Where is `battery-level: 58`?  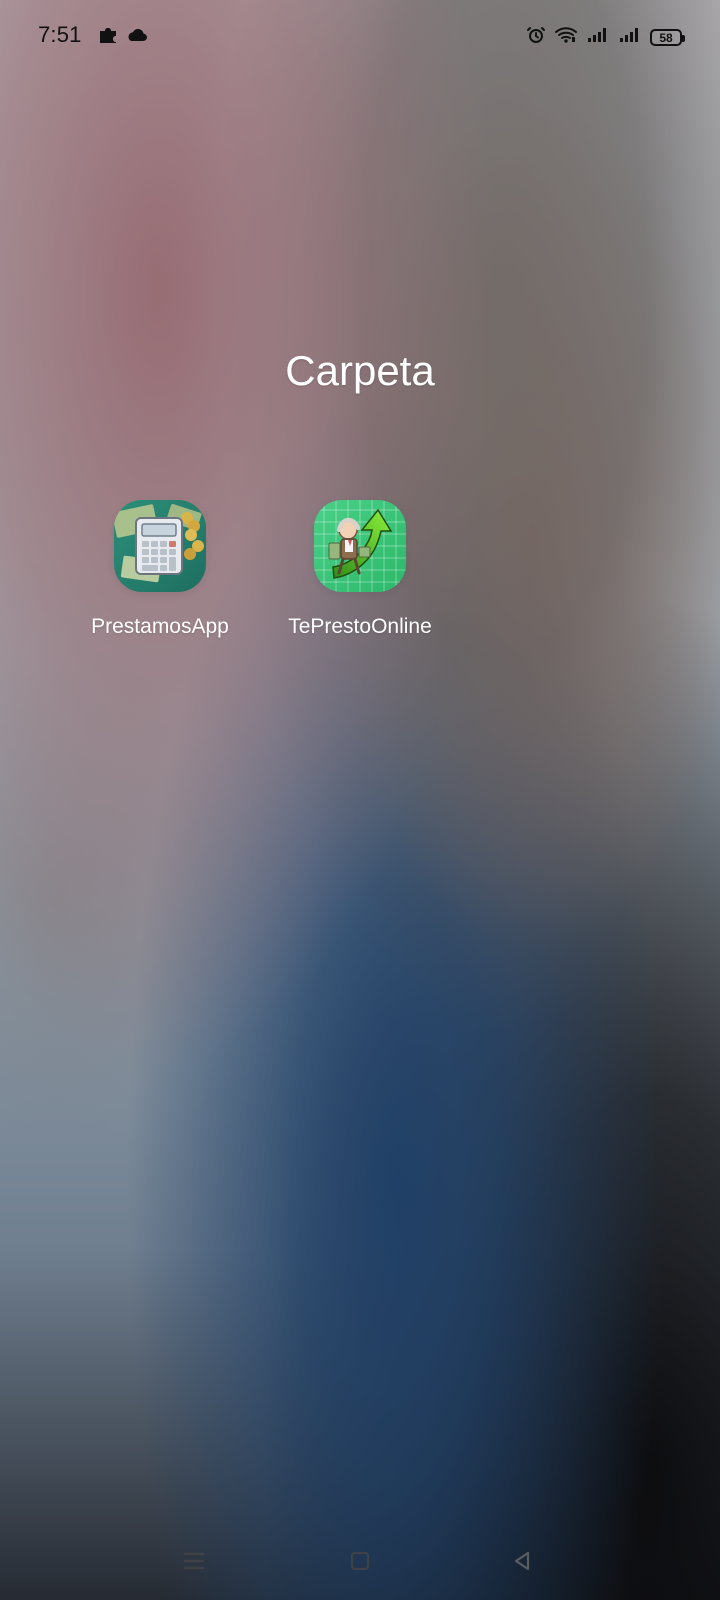
battery-level: 58 is located at coordinates (666, 37).